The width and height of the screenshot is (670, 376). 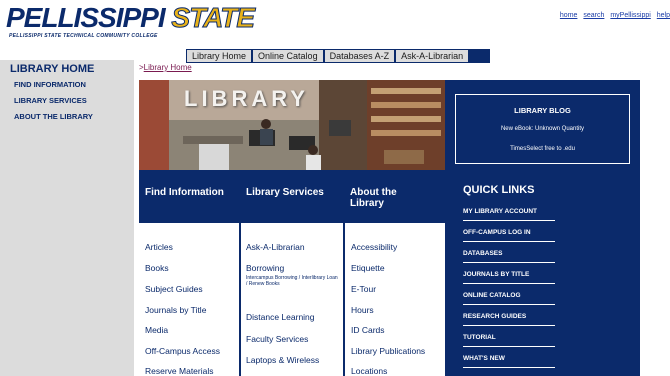 What do you see at coordinates (373, 192) in the screenshot?
I see `about-library-title-line1: About the` at bounding box center [373, 192].